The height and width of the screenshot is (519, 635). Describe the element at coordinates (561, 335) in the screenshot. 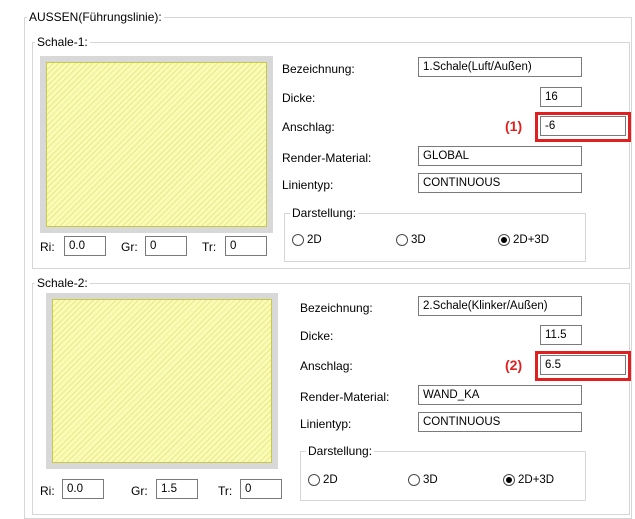

I see `shell-2-thickness-field: 11.5` at that location.